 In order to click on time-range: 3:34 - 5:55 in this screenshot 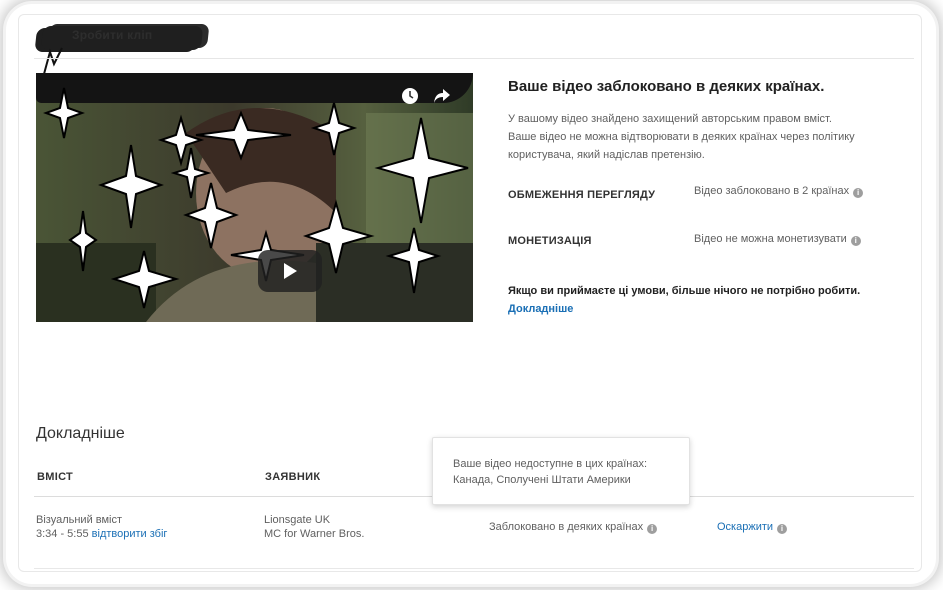, I will do `click(62, 534)`.